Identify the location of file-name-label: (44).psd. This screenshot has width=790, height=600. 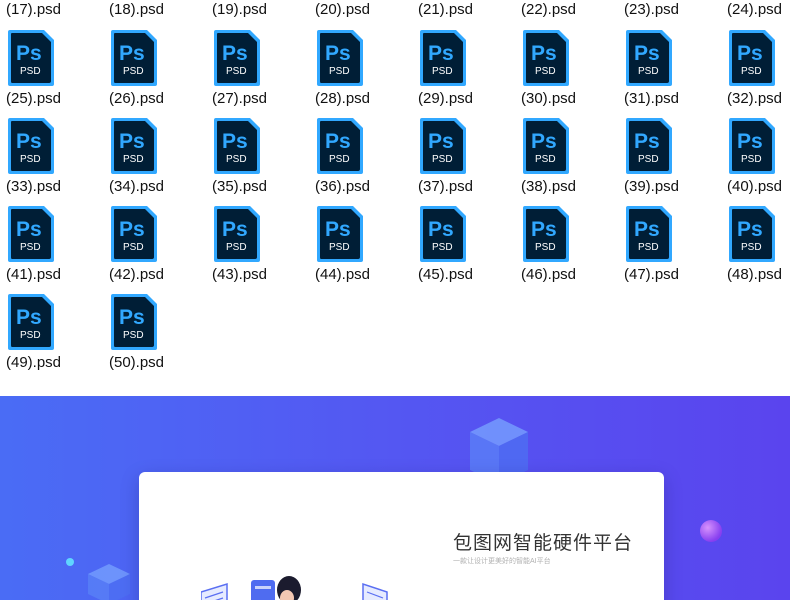
(343, 274).